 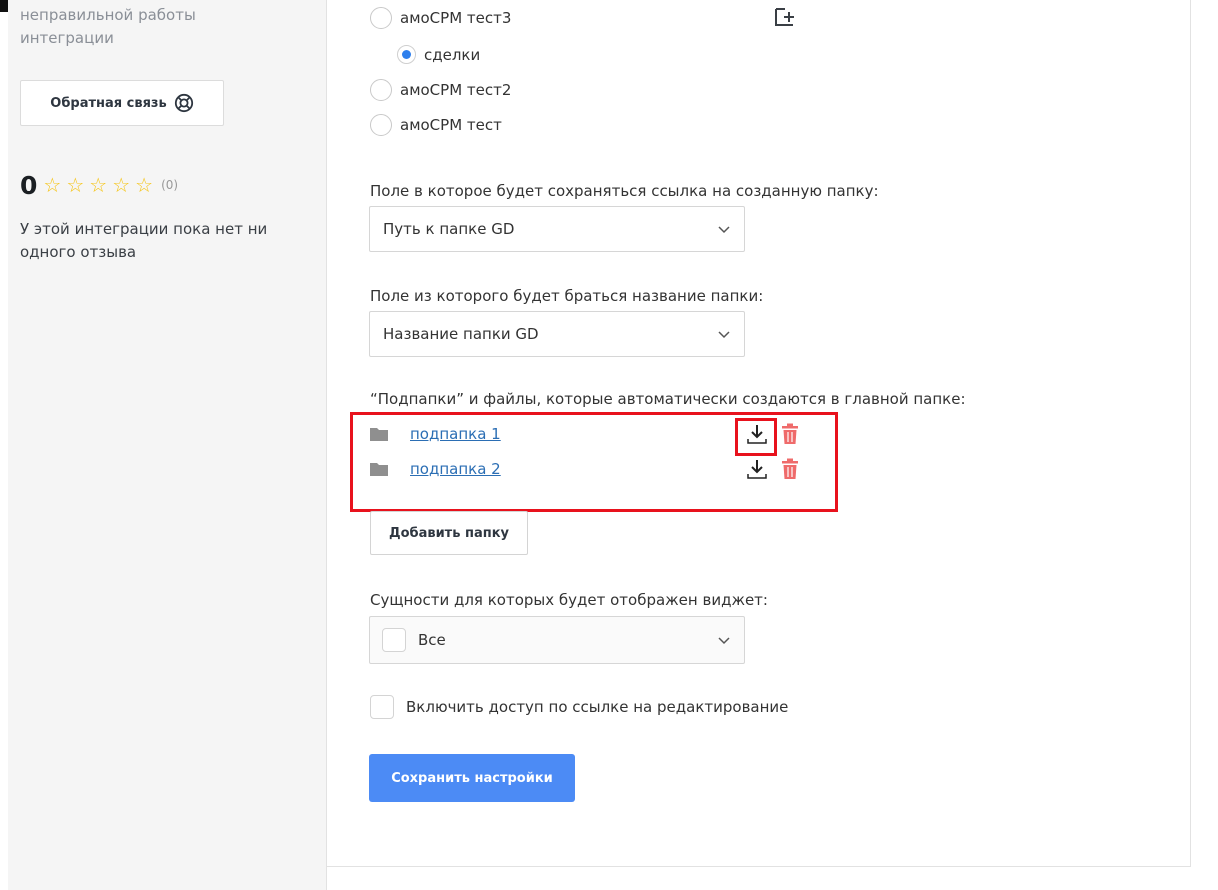 I want to click on entities-checkbox, so click(x=394, y=640).